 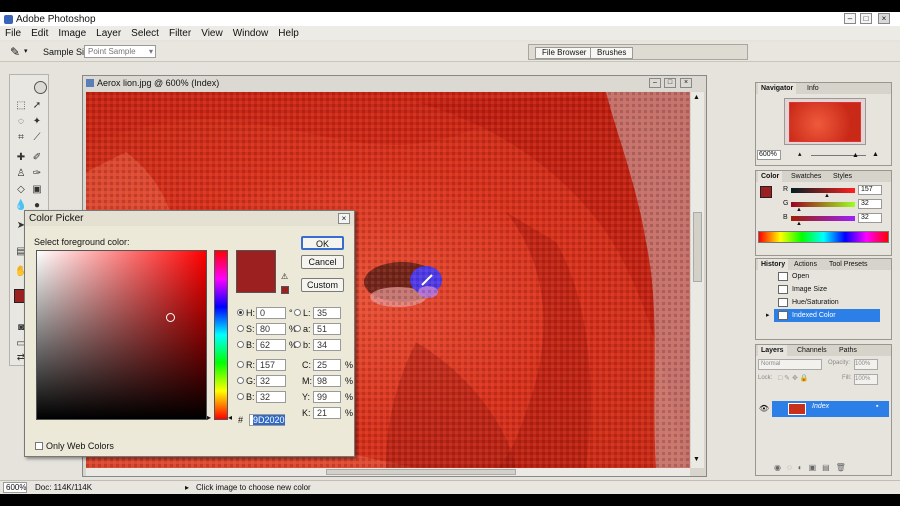 I want to click on brightness-row: B:, so click(x=246, y=345).